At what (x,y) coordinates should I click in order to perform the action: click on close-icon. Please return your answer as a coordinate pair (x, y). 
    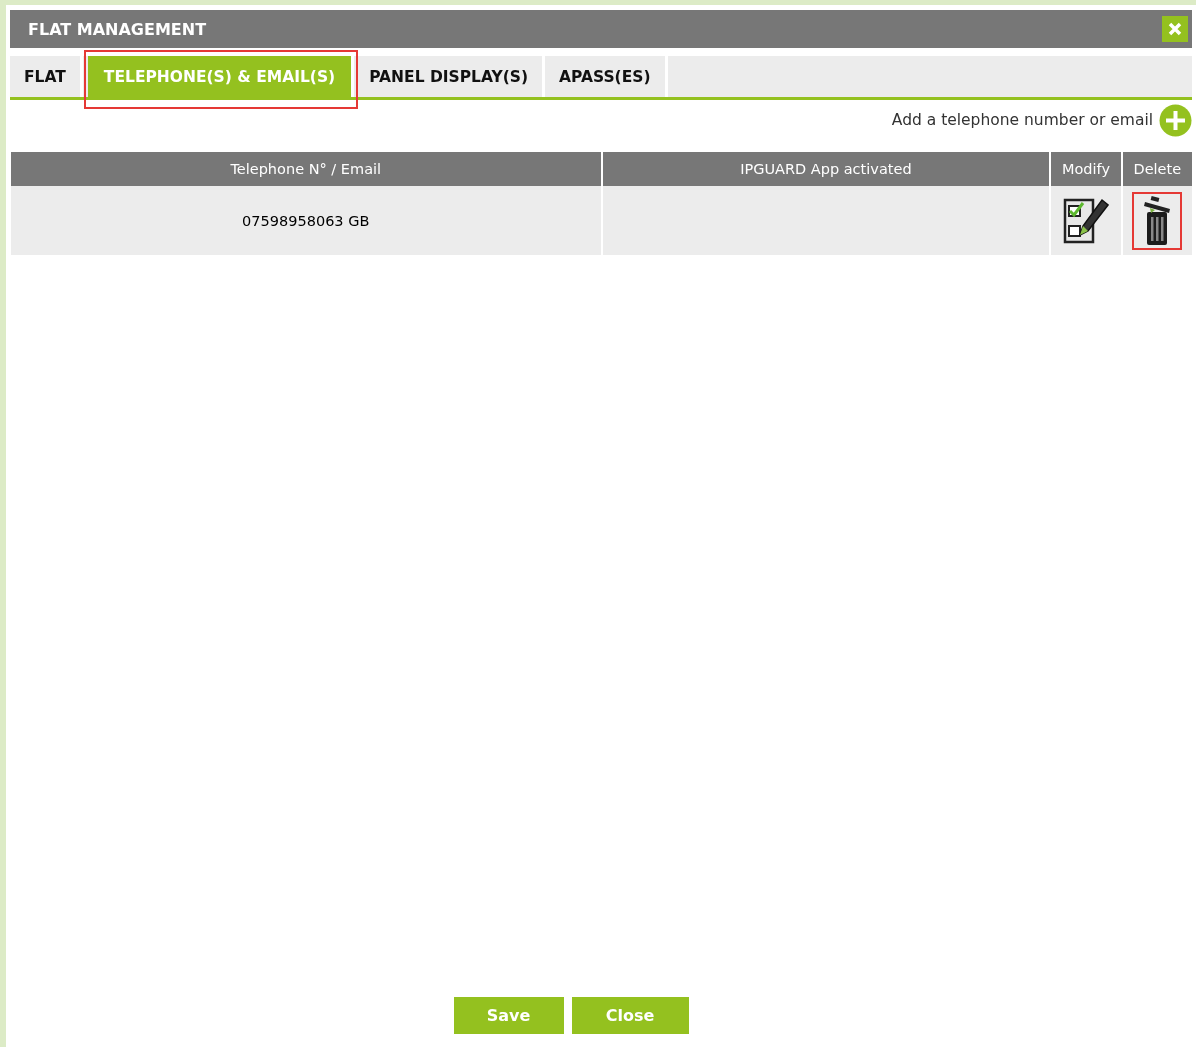
    Looking at the image, I should click on (1175, 29).